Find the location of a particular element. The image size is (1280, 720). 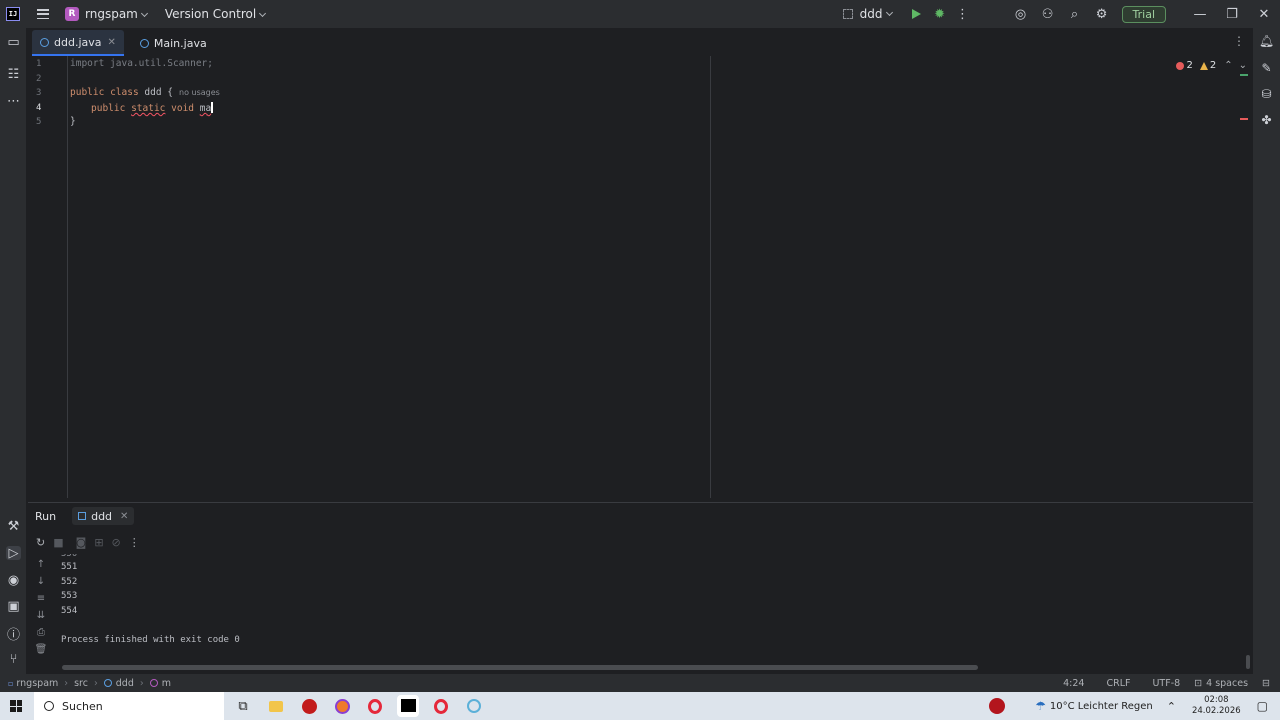

minimize-button: — is located at coordinates (1200, 14).